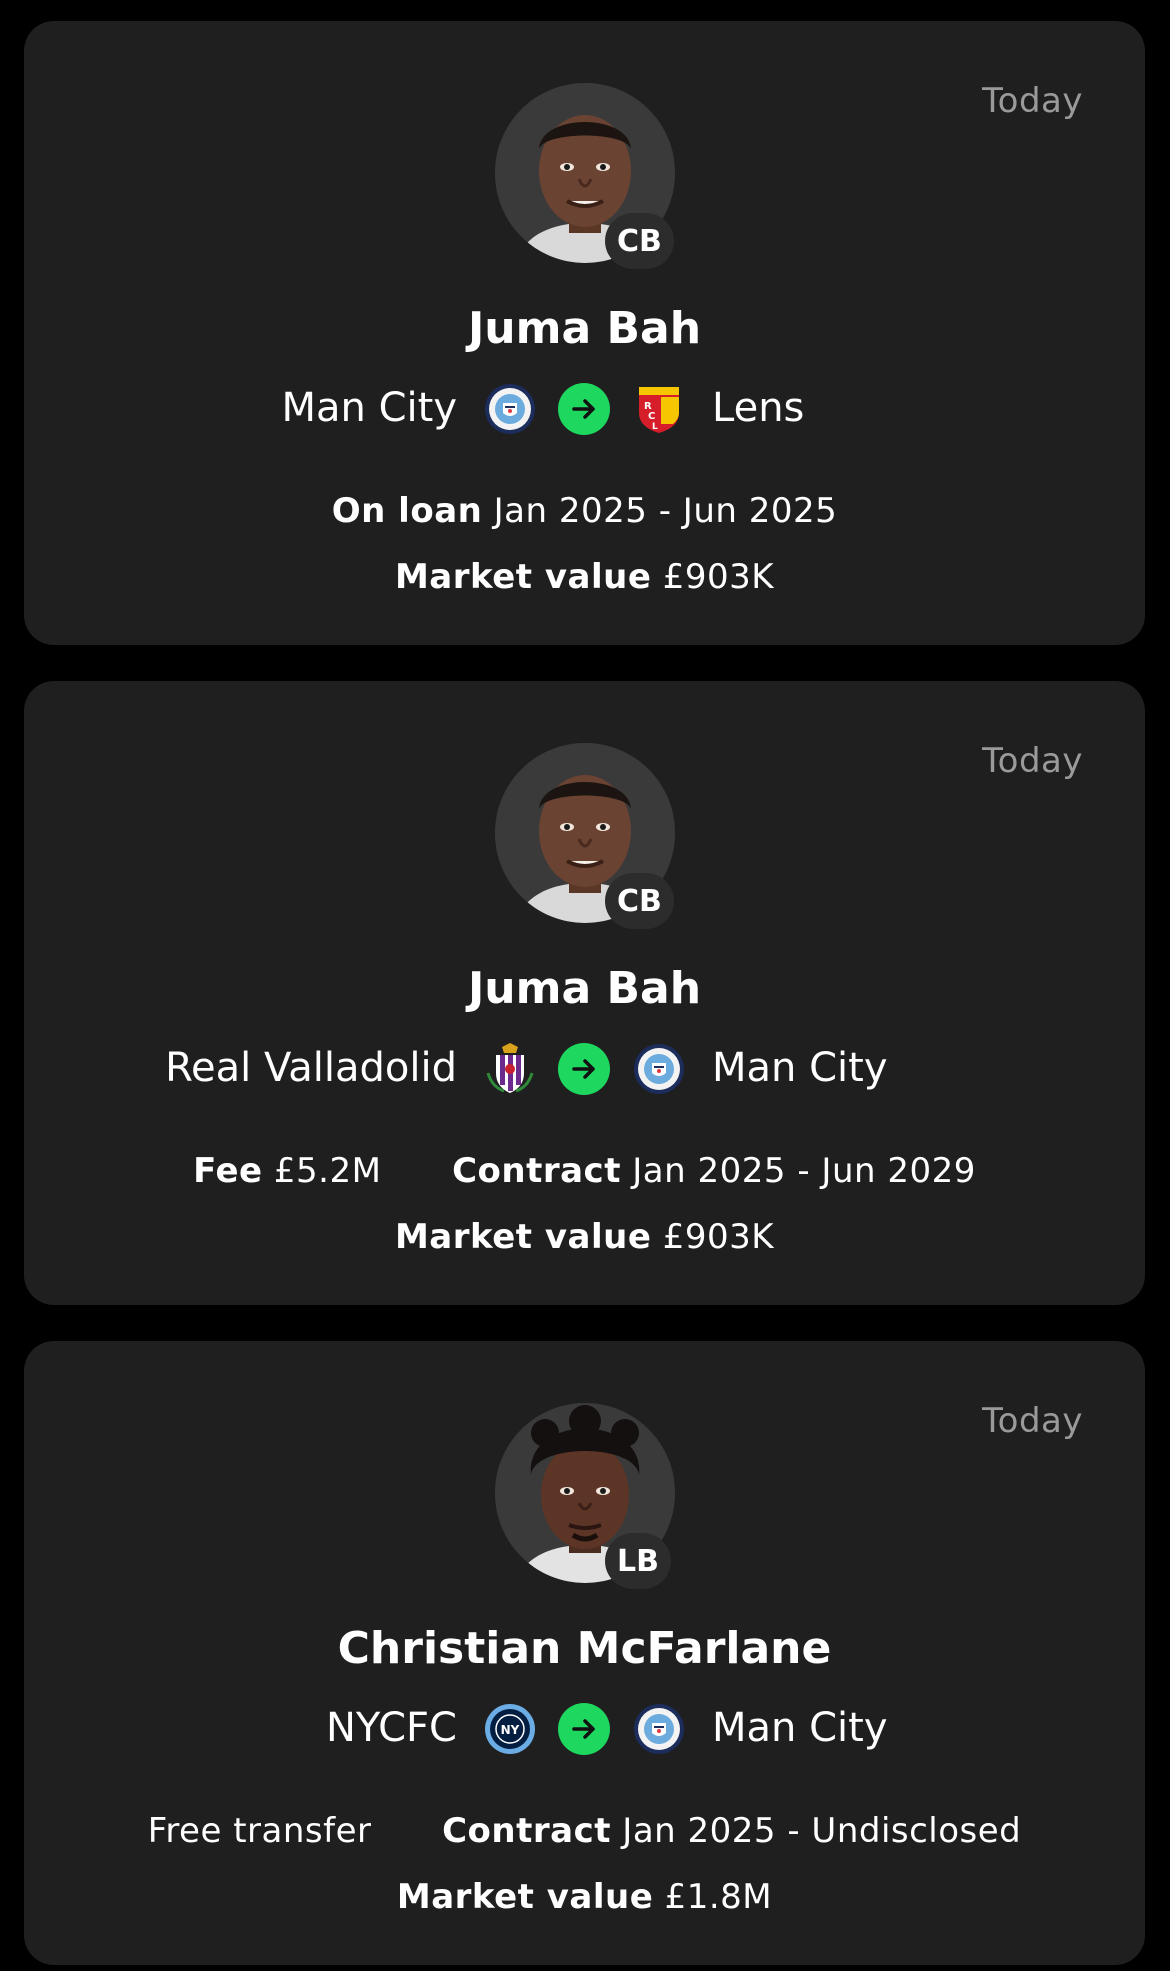 This screenshot has height=1971, width=1170. I want to click on loan-details: On loan Jan 2025 - Jun 2025, so click(584, 511).